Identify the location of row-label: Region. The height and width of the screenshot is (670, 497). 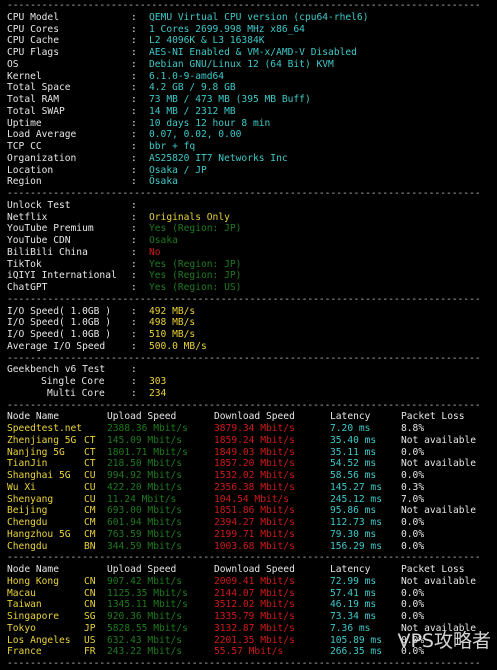
(24, 182).